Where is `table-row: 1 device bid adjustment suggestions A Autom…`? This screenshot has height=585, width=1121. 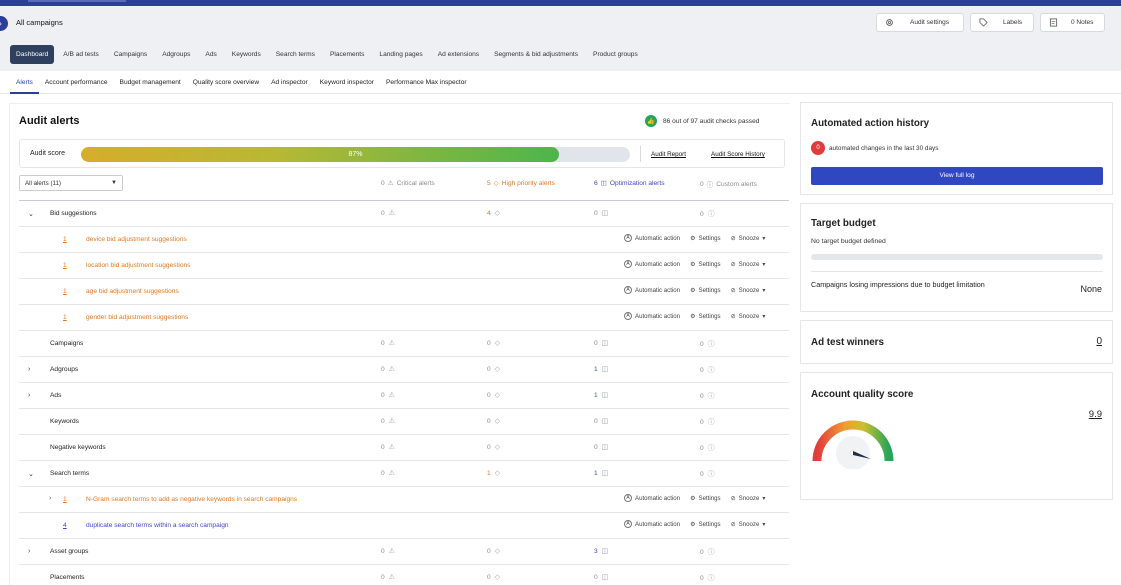
table-row: 1 device bid adjustment suggestions A Autom… is located at coordinates (404, 239).